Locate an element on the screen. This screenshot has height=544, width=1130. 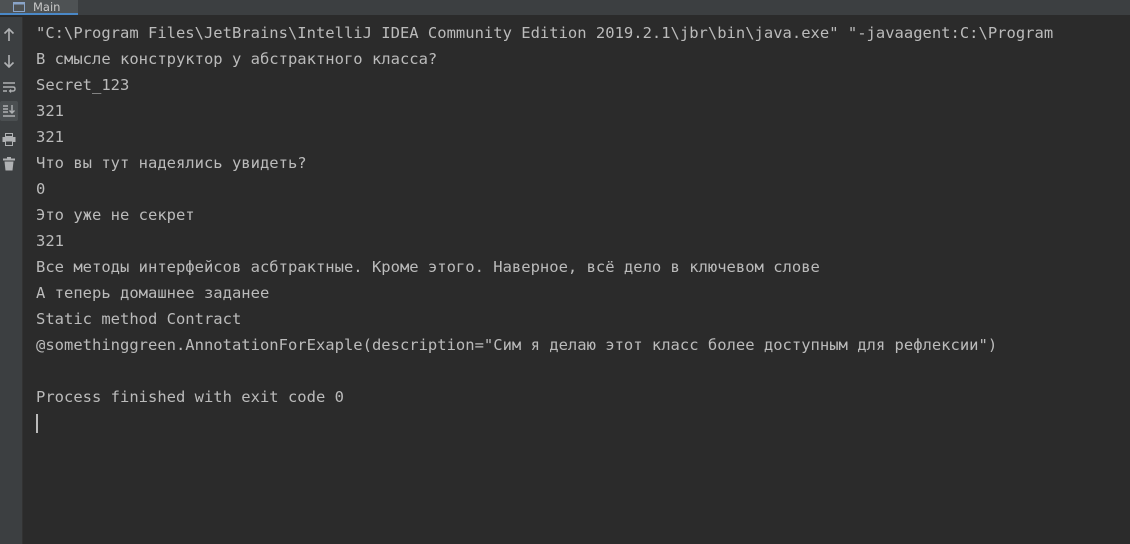
console-line: Secret_123 is located at coordinates (83, 85).